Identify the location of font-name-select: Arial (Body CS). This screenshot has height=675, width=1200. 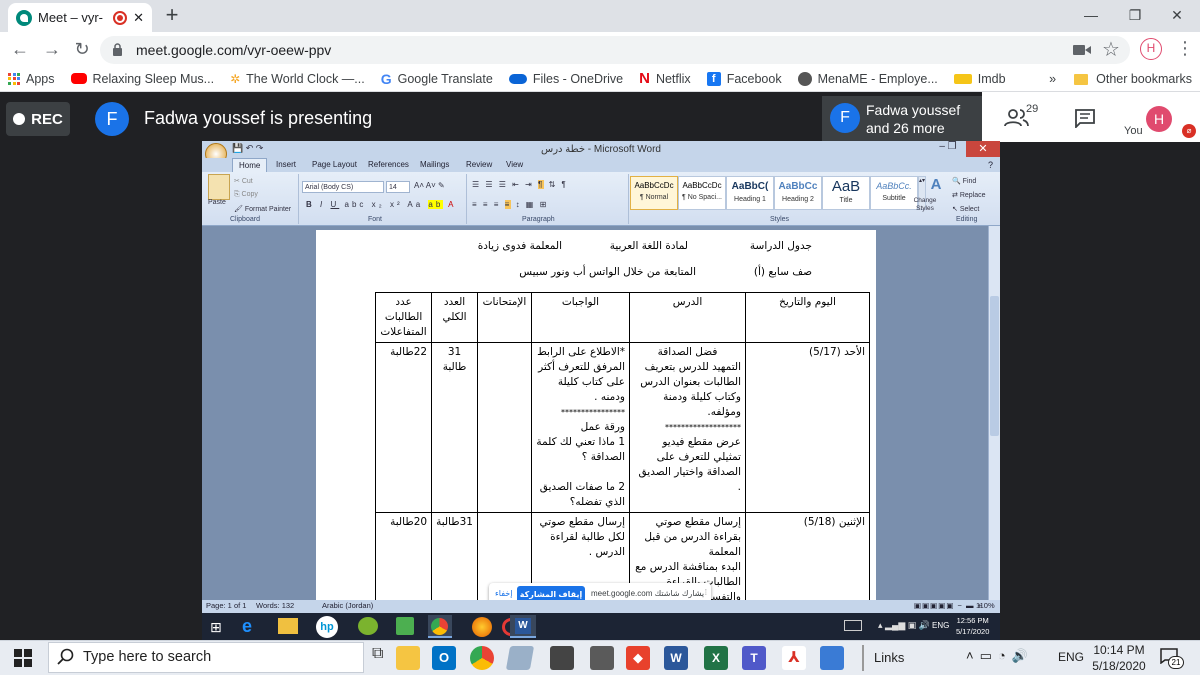
(343, 187).